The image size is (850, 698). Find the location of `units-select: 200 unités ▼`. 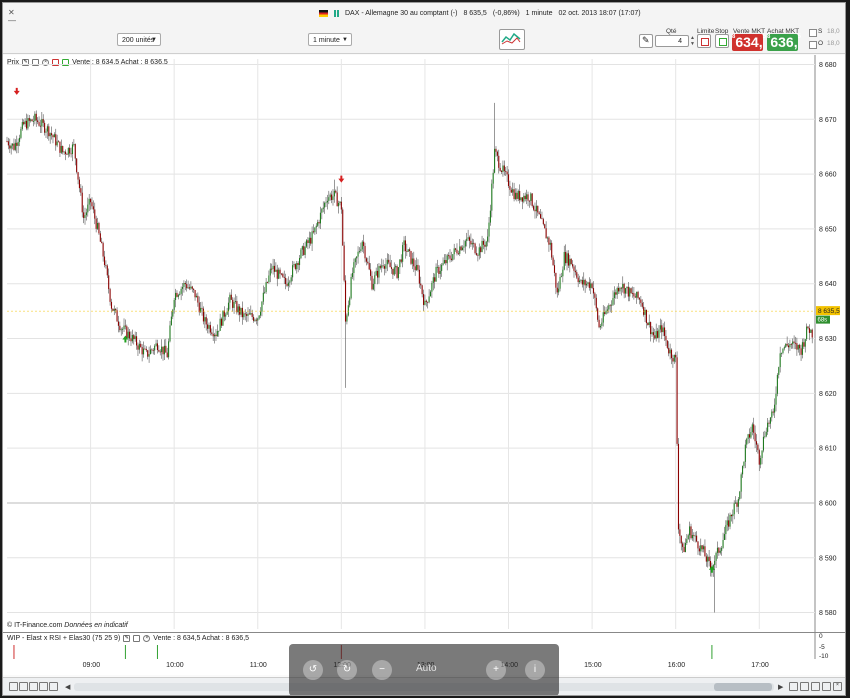

units-select: 200 unités ▼ is located at coordinates (139, 39).